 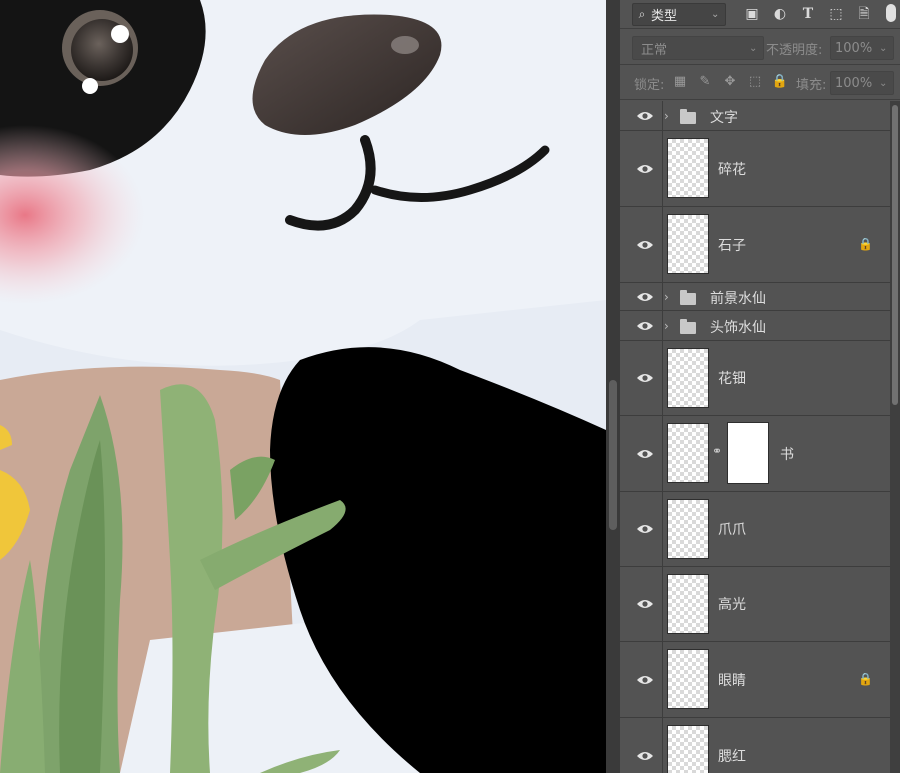 I want to click on type-filter-icon: T, so click(x=808, y=14).